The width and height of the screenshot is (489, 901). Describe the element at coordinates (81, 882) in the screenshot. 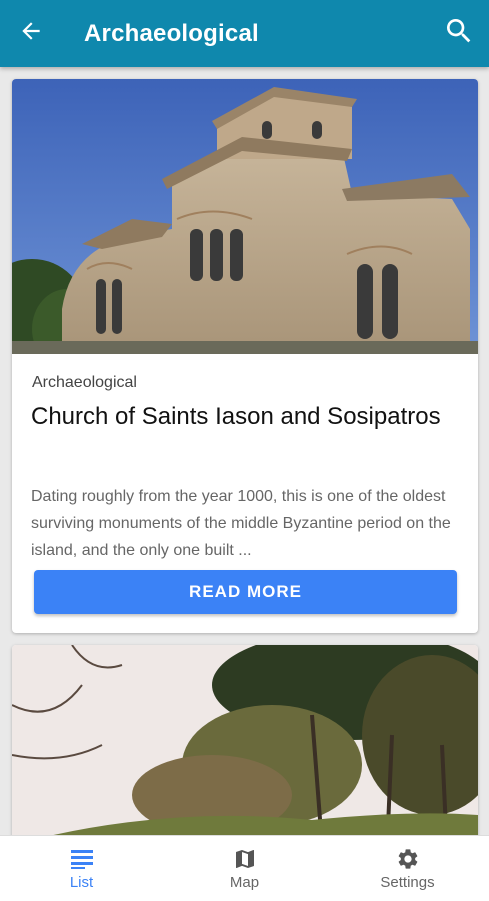

I see `nav-label-list: List` at that location.